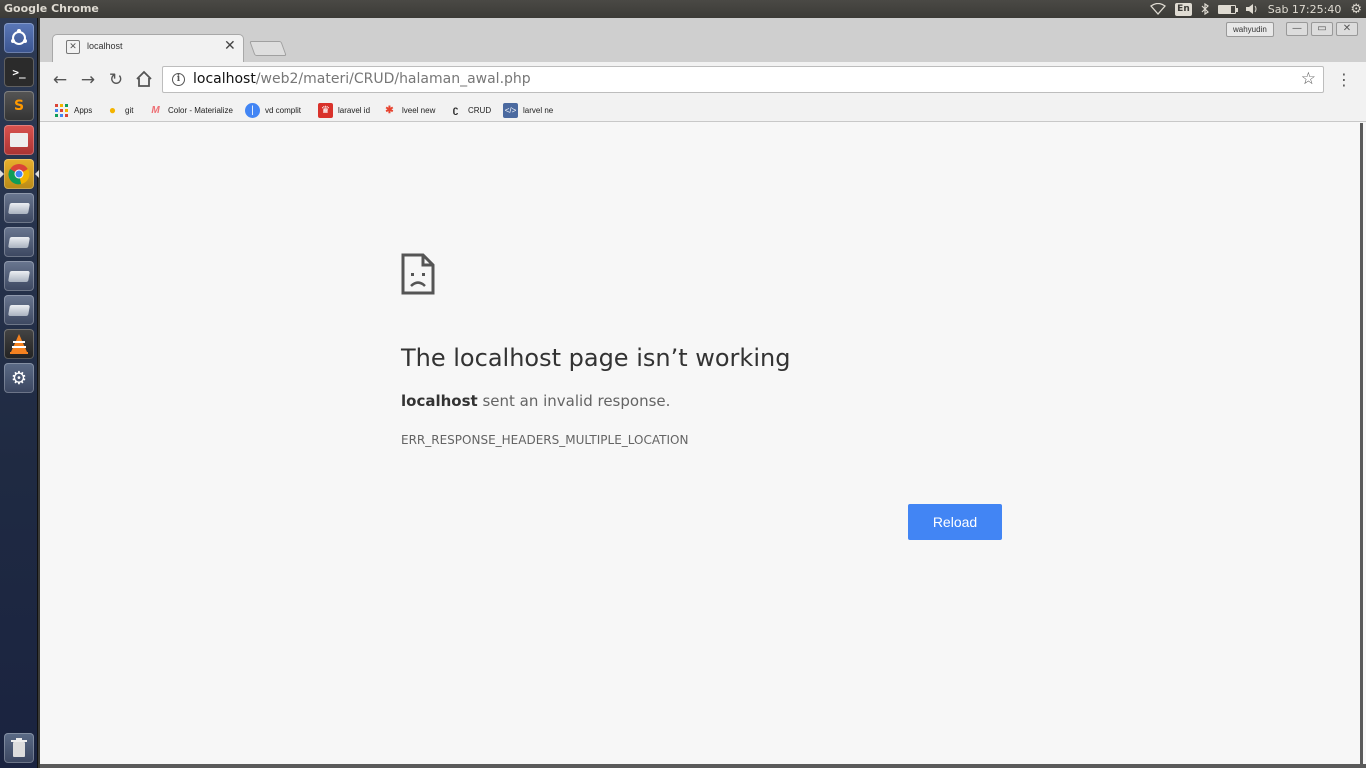  I want to click on tab-strip: ✕ localhost ✕ wahyudin — ▭ ✕, so click(703, 40).